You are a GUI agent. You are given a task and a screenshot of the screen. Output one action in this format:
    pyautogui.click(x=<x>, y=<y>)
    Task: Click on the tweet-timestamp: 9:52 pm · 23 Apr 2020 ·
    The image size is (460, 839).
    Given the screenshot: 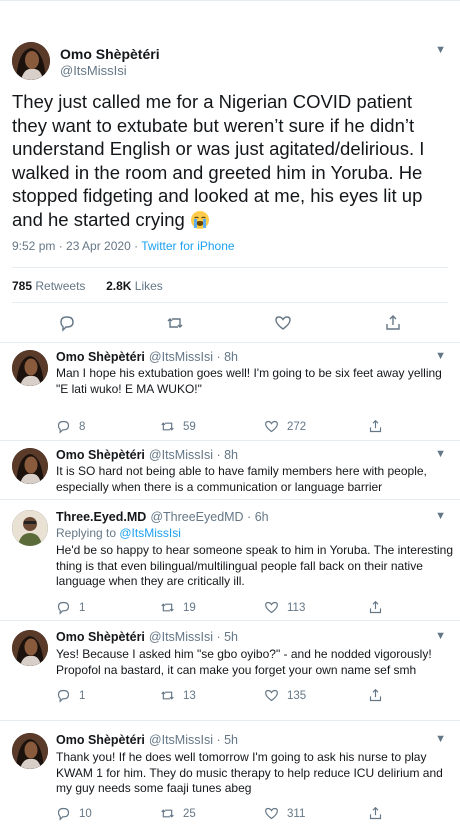 What is the action you would take?
    pyautogui.click(x=76, y=246)
    